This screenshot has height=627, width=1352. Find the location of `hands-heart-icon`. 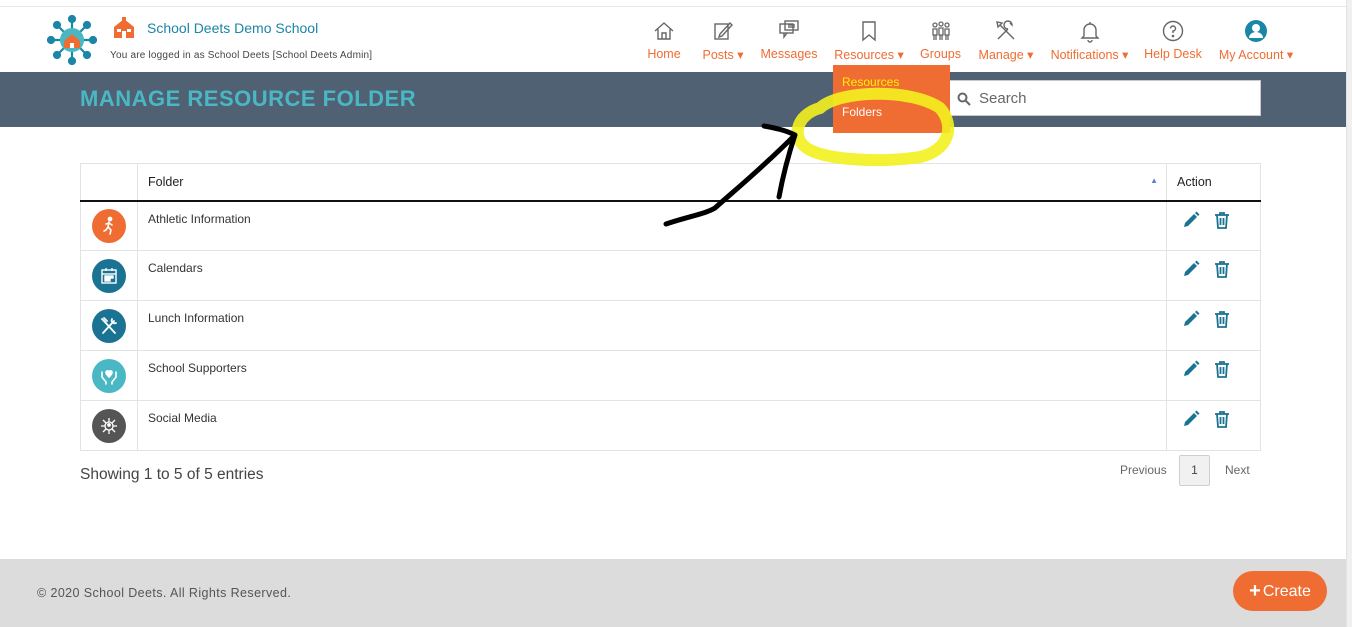

hands-heart-icon is located at coordinates (109, 375).